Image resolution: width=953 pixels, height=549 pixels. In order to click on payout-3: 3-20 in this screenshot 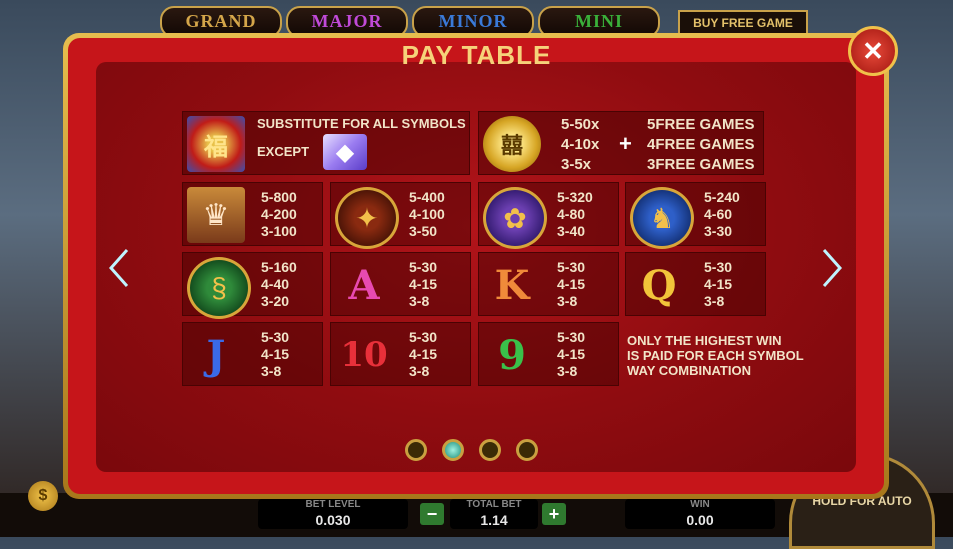, I will do `click(275, 301)`.